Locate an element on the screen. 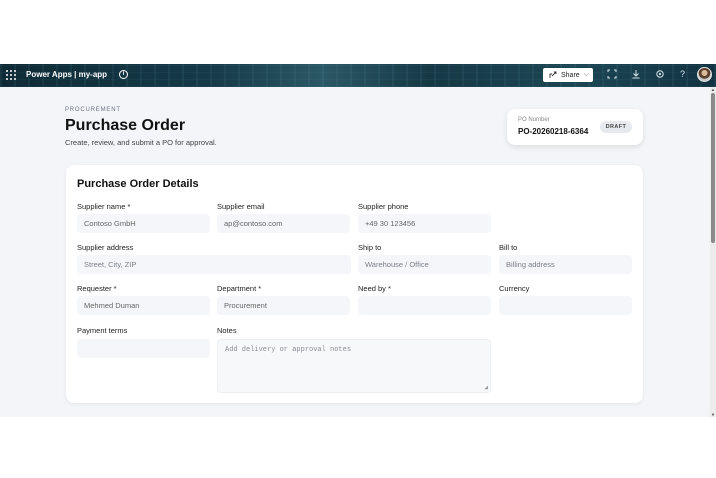 The image size is (716, 478). po-number-label: PO Number is located at coordinates (534, 120).